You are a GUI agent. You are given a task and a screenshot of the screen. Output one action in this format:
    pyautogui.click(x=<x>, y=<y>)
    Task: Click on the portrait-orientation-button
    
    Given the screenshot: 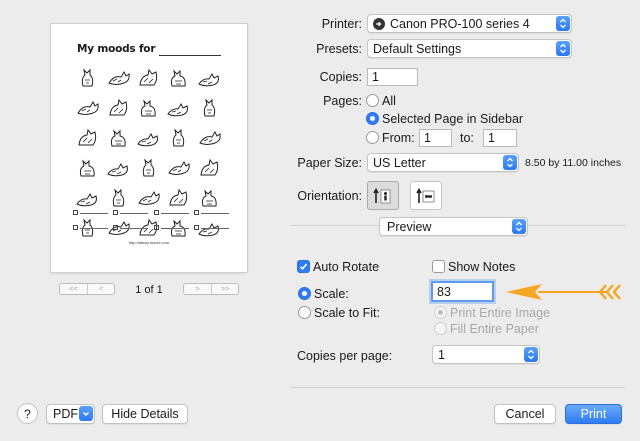 What is the action you would take?
    pyautogui.click(x=383, y=195)
    